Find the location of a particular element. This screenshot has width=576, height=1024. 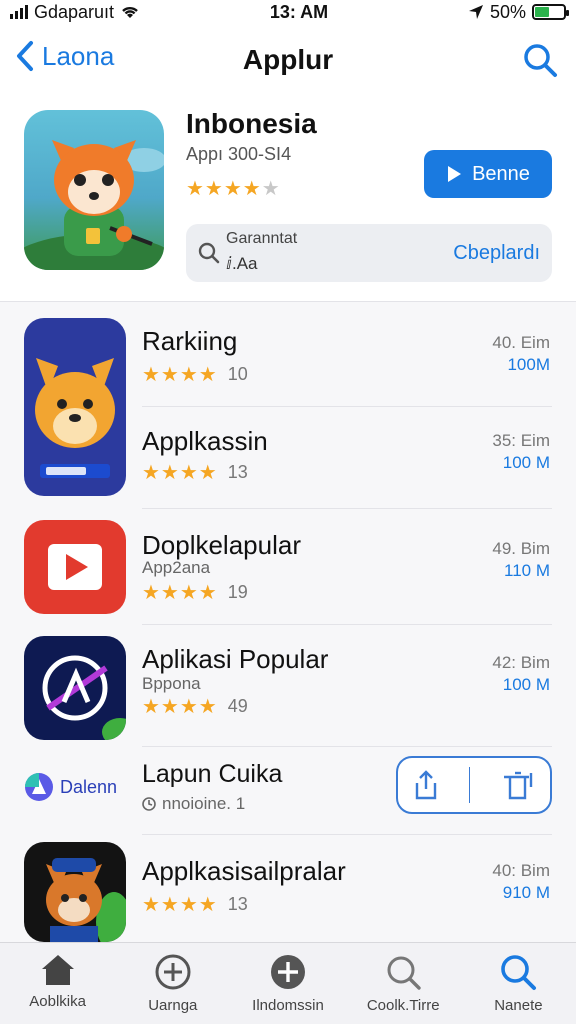

app-size: 110 M is located at coordinates (527, 570).